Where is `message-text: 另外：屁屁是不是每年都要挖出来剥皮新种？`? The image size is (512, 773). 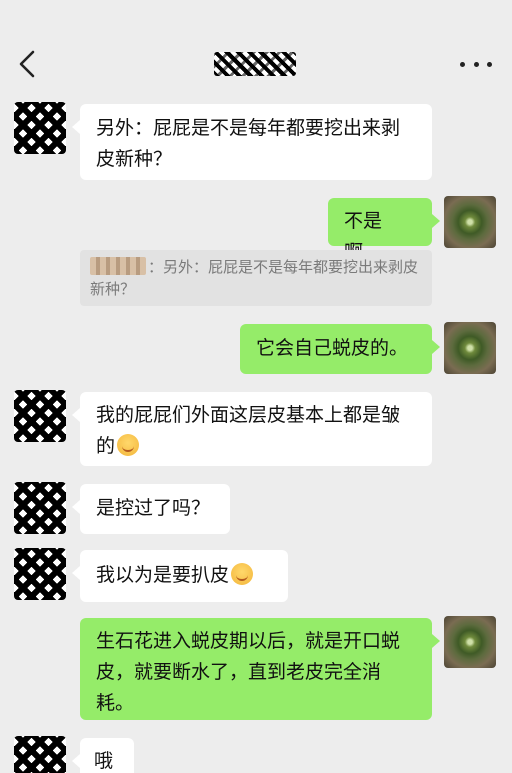 message-text: 另外：屁屁是不是每年都要挖出来剥皮新种？ is located at coordinates (248, 143).